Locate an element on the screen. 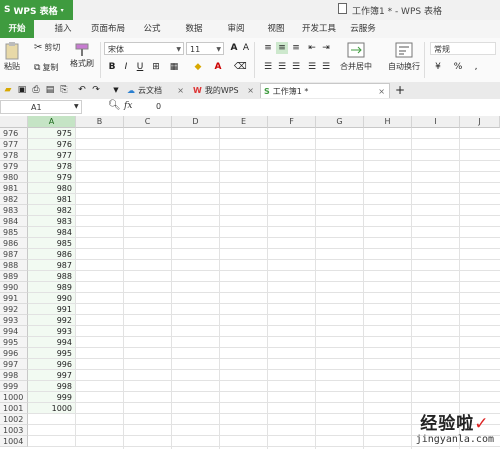 The width and height of the screenshot is (500, 449). row-header: 1002 is located at coordinates (14, 419).